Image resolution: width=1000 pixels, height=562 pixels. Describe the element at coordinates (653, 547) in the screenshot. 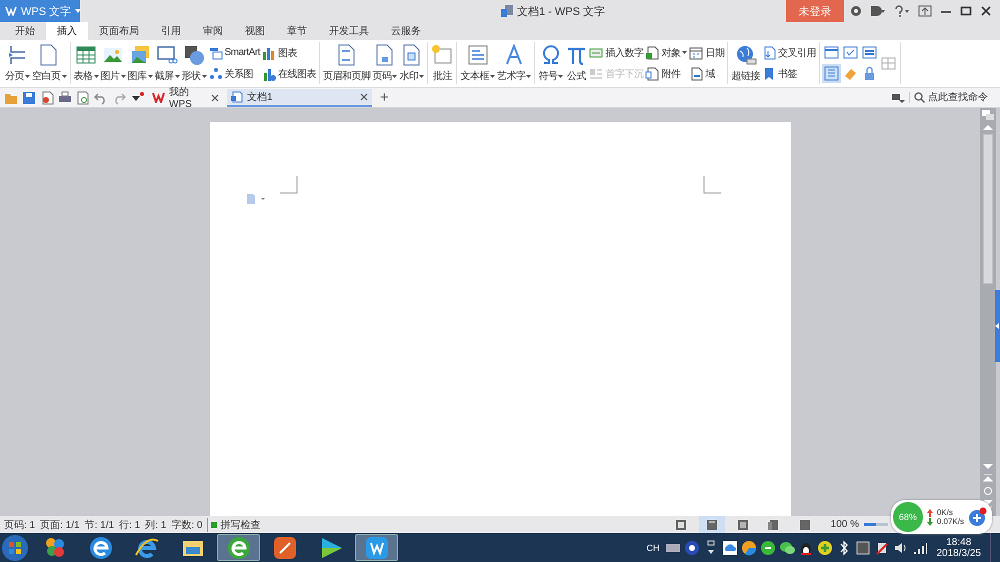

I see `language-indicator: CH` at that location.